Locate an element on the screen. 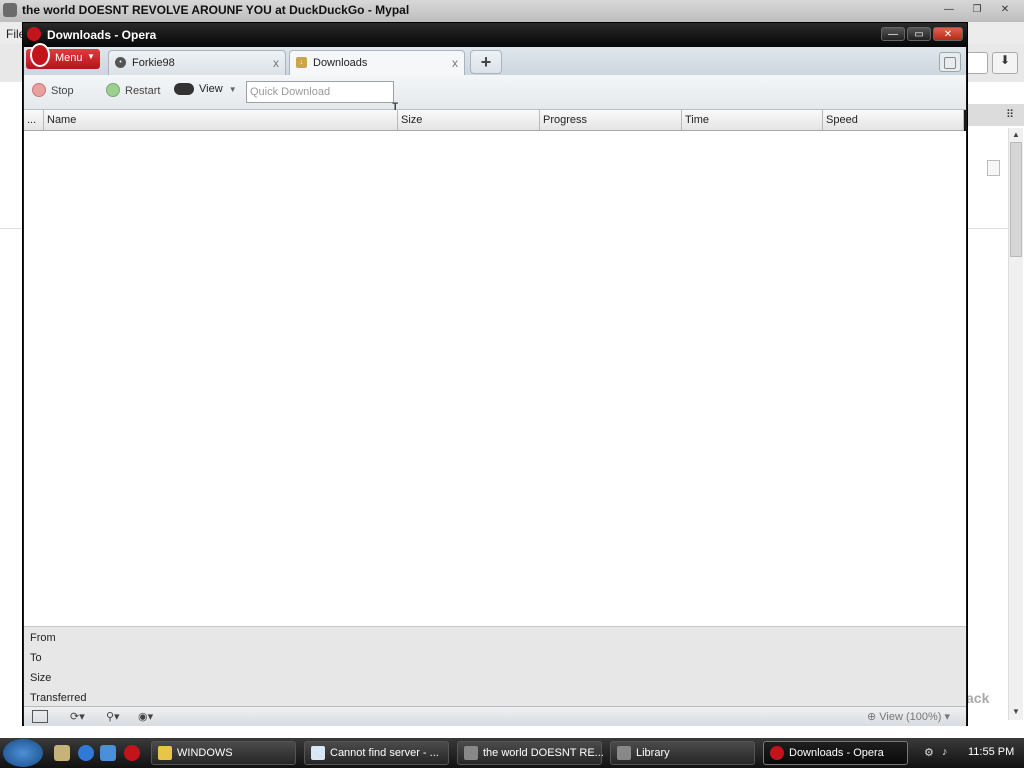  scroll-up-icon: ▲ is located at coordinates (1016, 135).